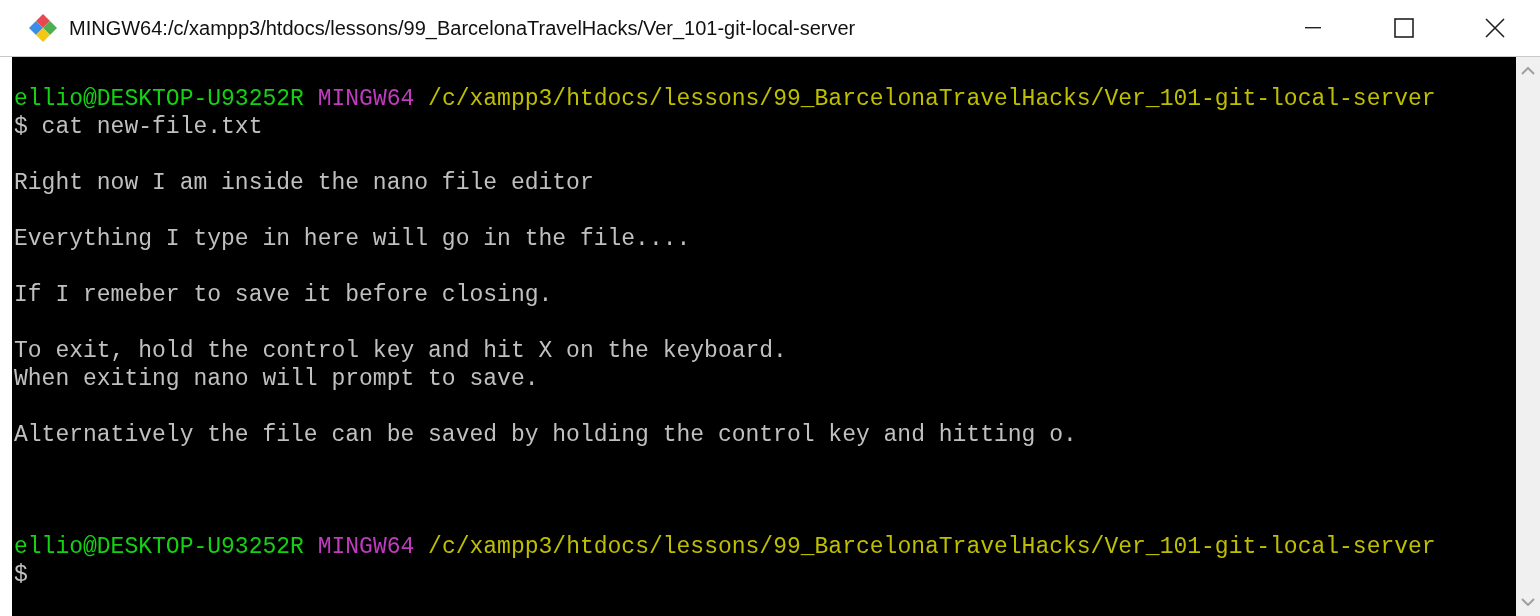 This screenshot has height=616, width=1540. I want to click on close-icon, so click(1494, 28).